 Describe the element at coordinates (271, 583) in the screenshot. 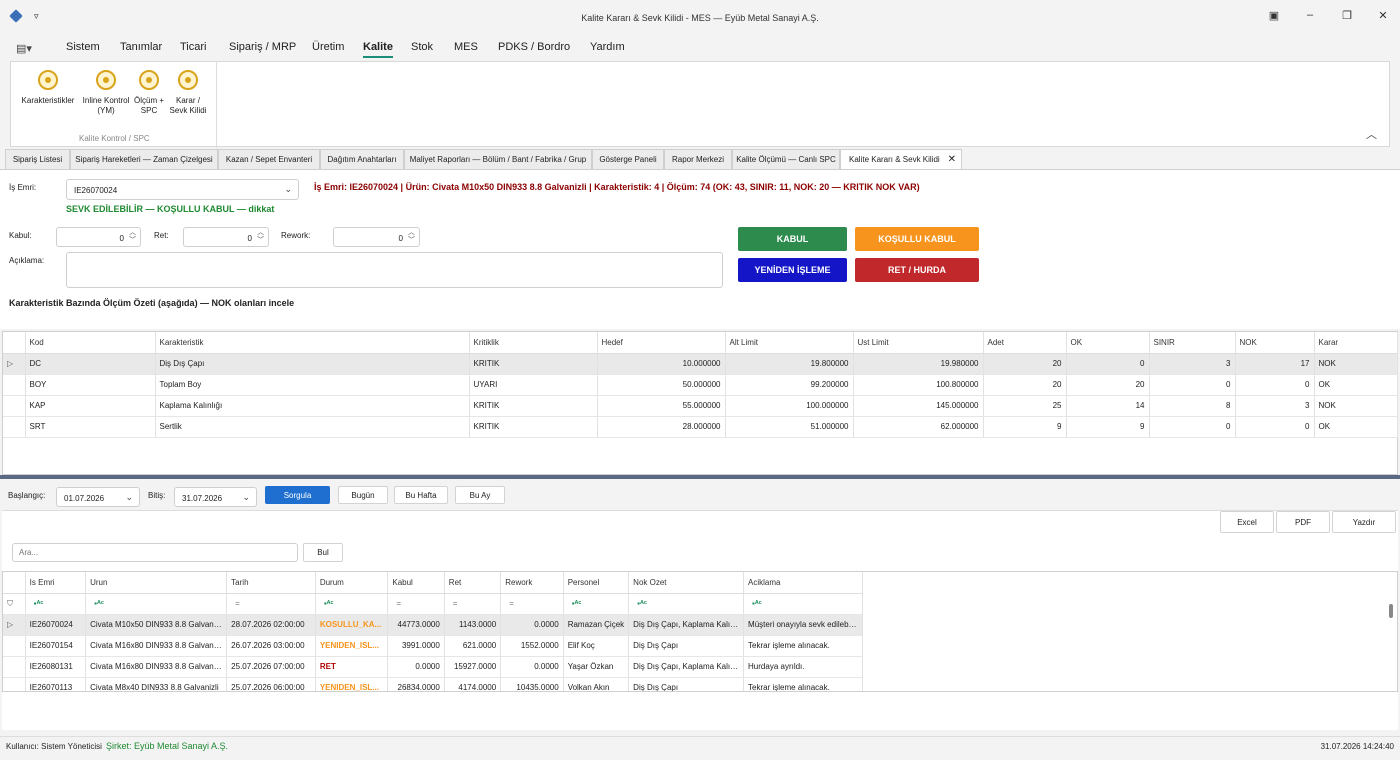

I see `column-header: Tarih` at that location.